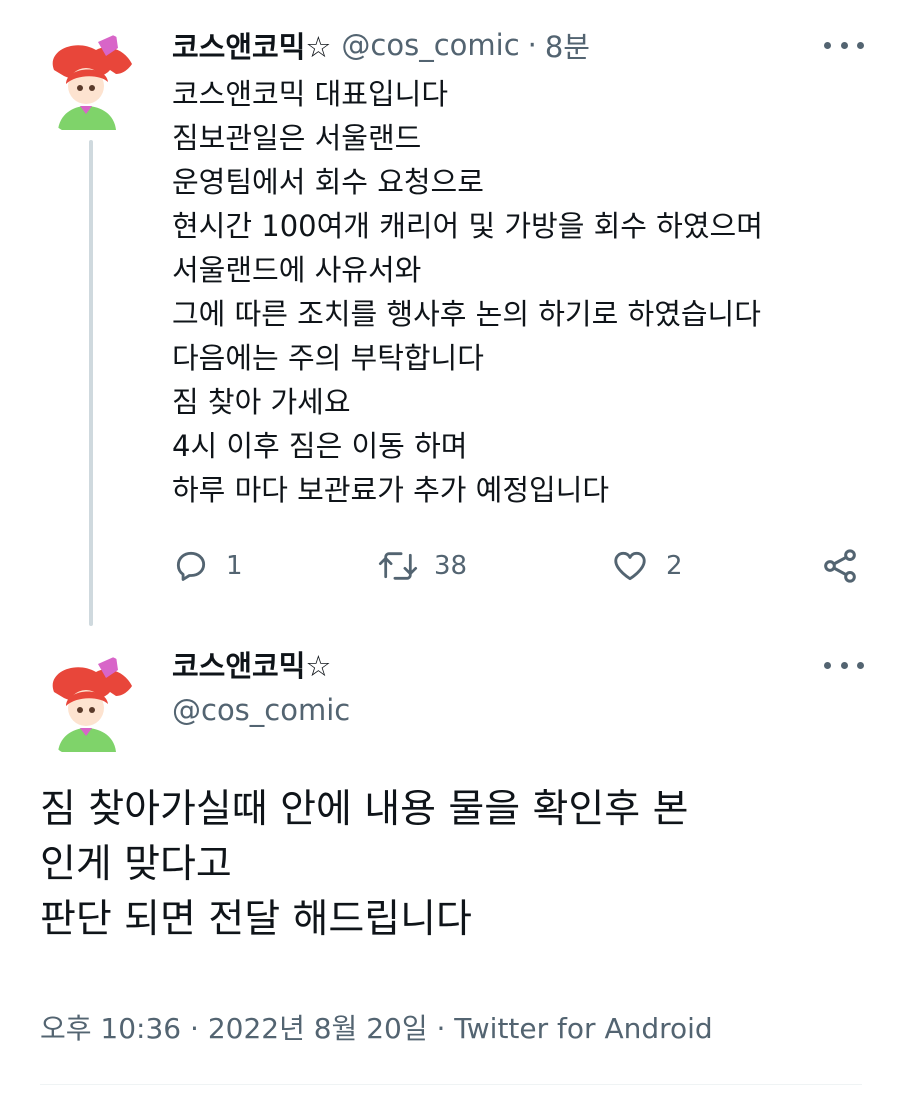 The width and height of the screenshot is (900, 1093). What do you see at coordinates (261, 402) in the screenshot?
I see `tweet-text-line: 짐 찾아 가세요` at bounding box center [261, 402].